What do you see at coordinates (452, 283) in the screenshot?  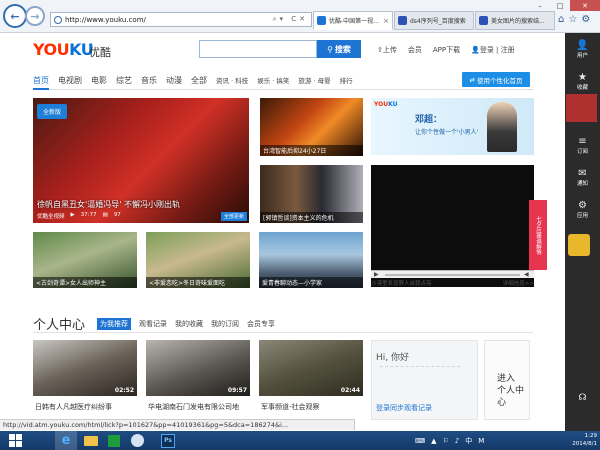 I see `ad-video-caption: 沙漠里发现野人自我点亮 详细信息>>` at bounding box center [452, 283].